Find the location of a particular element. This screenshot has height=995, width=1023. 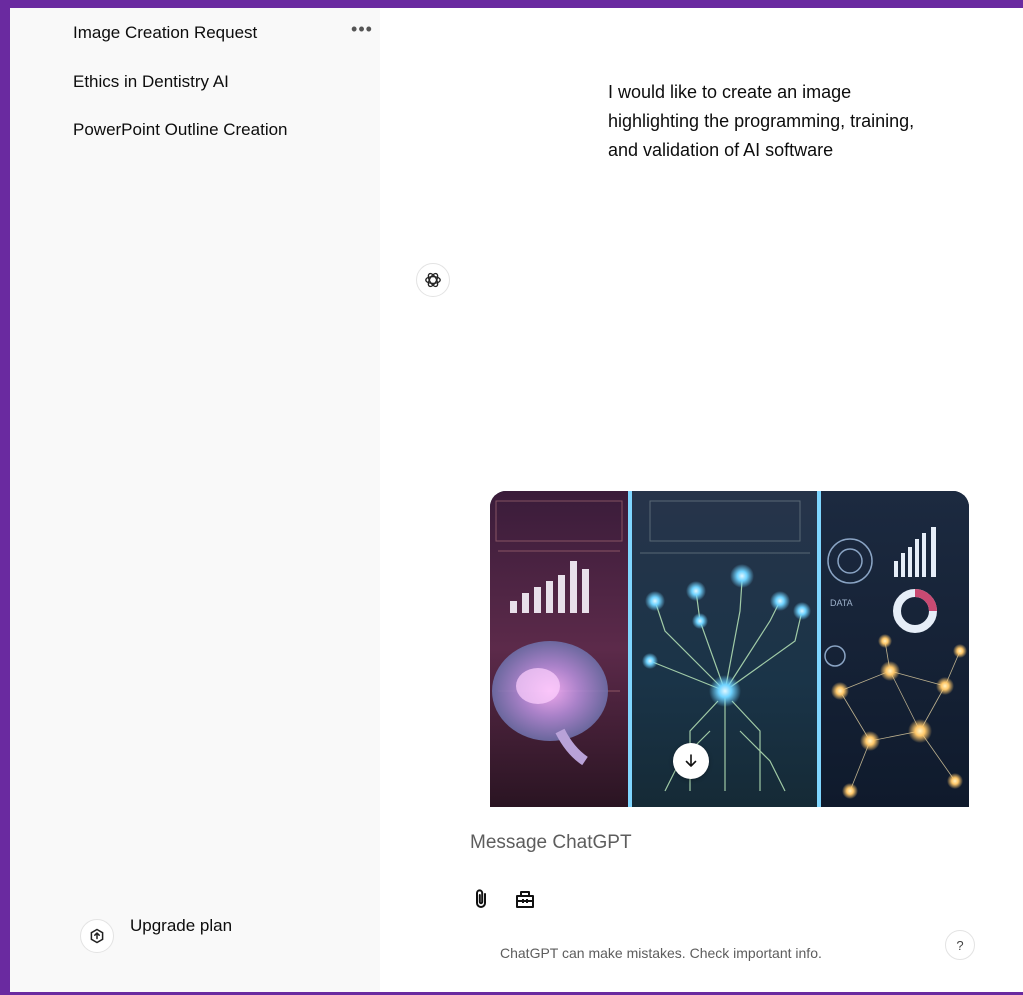

image-data-label: DATA is located at coordinates (841, 603).